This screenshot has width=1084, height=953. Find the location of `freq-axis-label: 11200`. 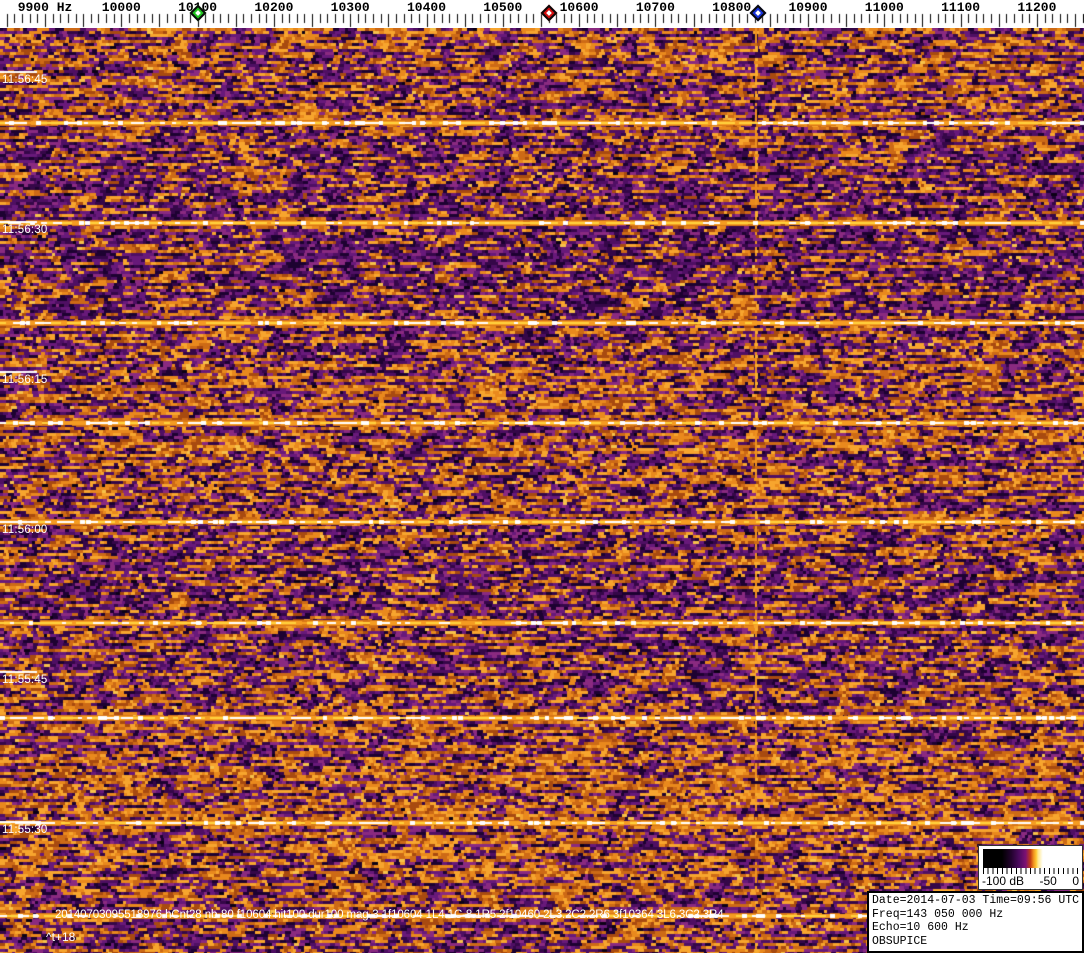

freq-axis-label: 11200 is located at coordinates (1037, 7).